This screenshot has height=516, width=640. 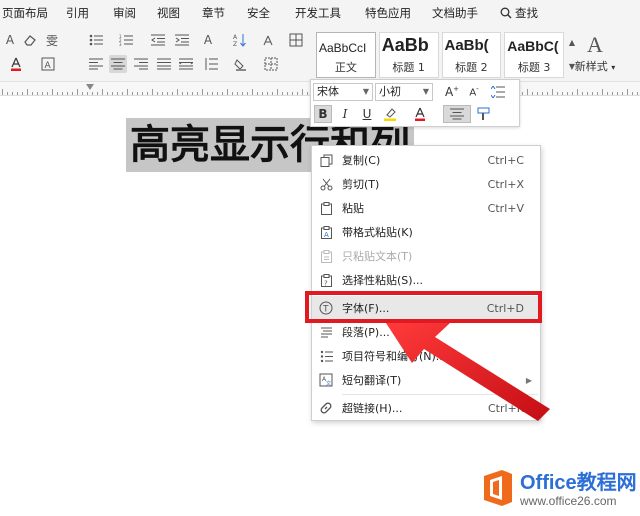 I want to click on menu-item-view: 视图, so click(x=168, y=13).